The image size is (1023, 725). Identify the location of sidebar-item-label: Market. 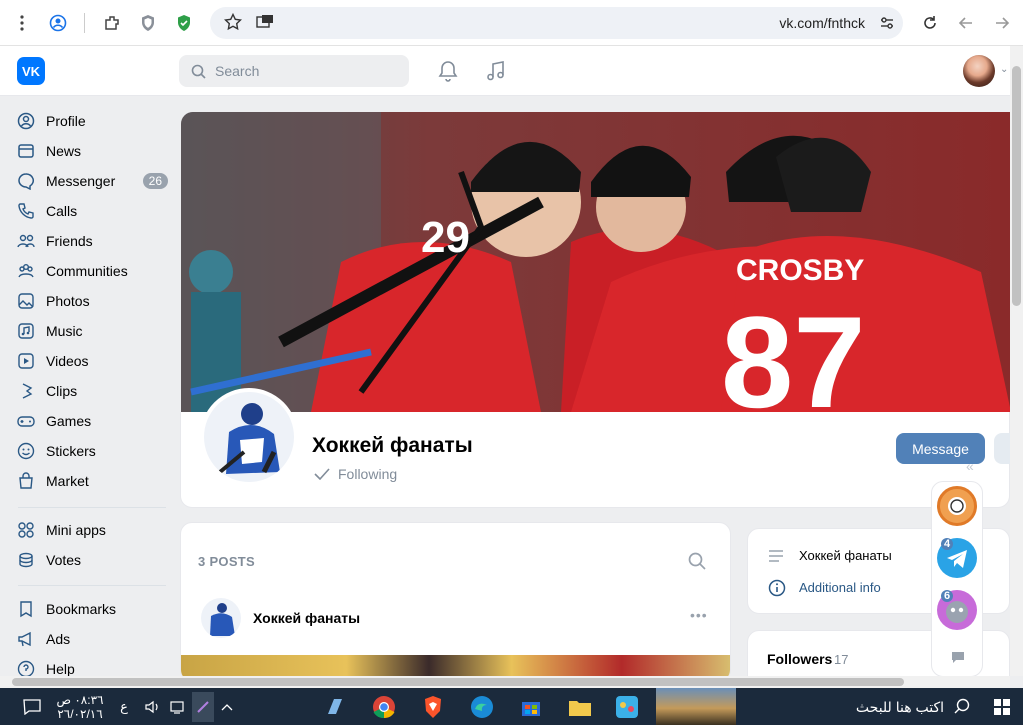
(67, 481).